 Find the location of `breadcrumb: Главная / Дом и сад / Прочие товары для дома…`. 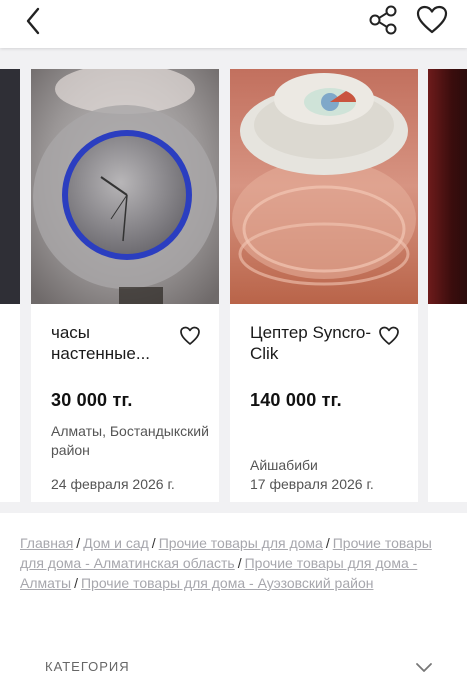

breadcrumb: Главная / Дом и сад / Прочие товары для дома… is located at coordinates (230, 563).